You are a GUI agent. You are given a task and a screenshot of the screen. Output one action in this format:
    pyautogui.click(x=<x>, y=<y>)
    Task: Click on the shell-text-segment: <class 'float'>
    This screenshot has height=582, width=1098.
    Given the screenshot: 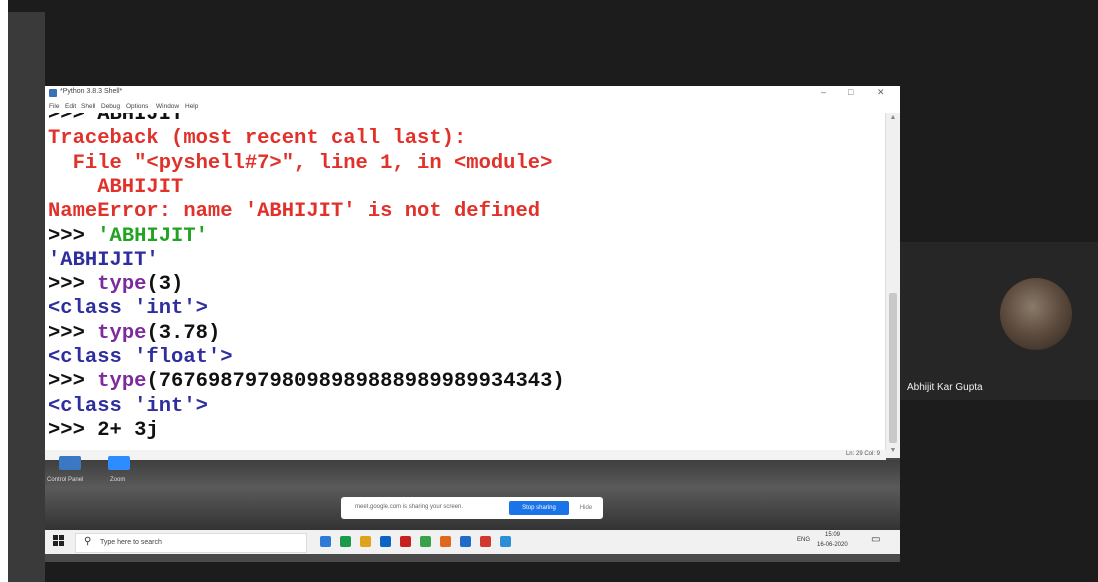 What is the action you would take?
    pyautogui.click(x=140, y=357)
    